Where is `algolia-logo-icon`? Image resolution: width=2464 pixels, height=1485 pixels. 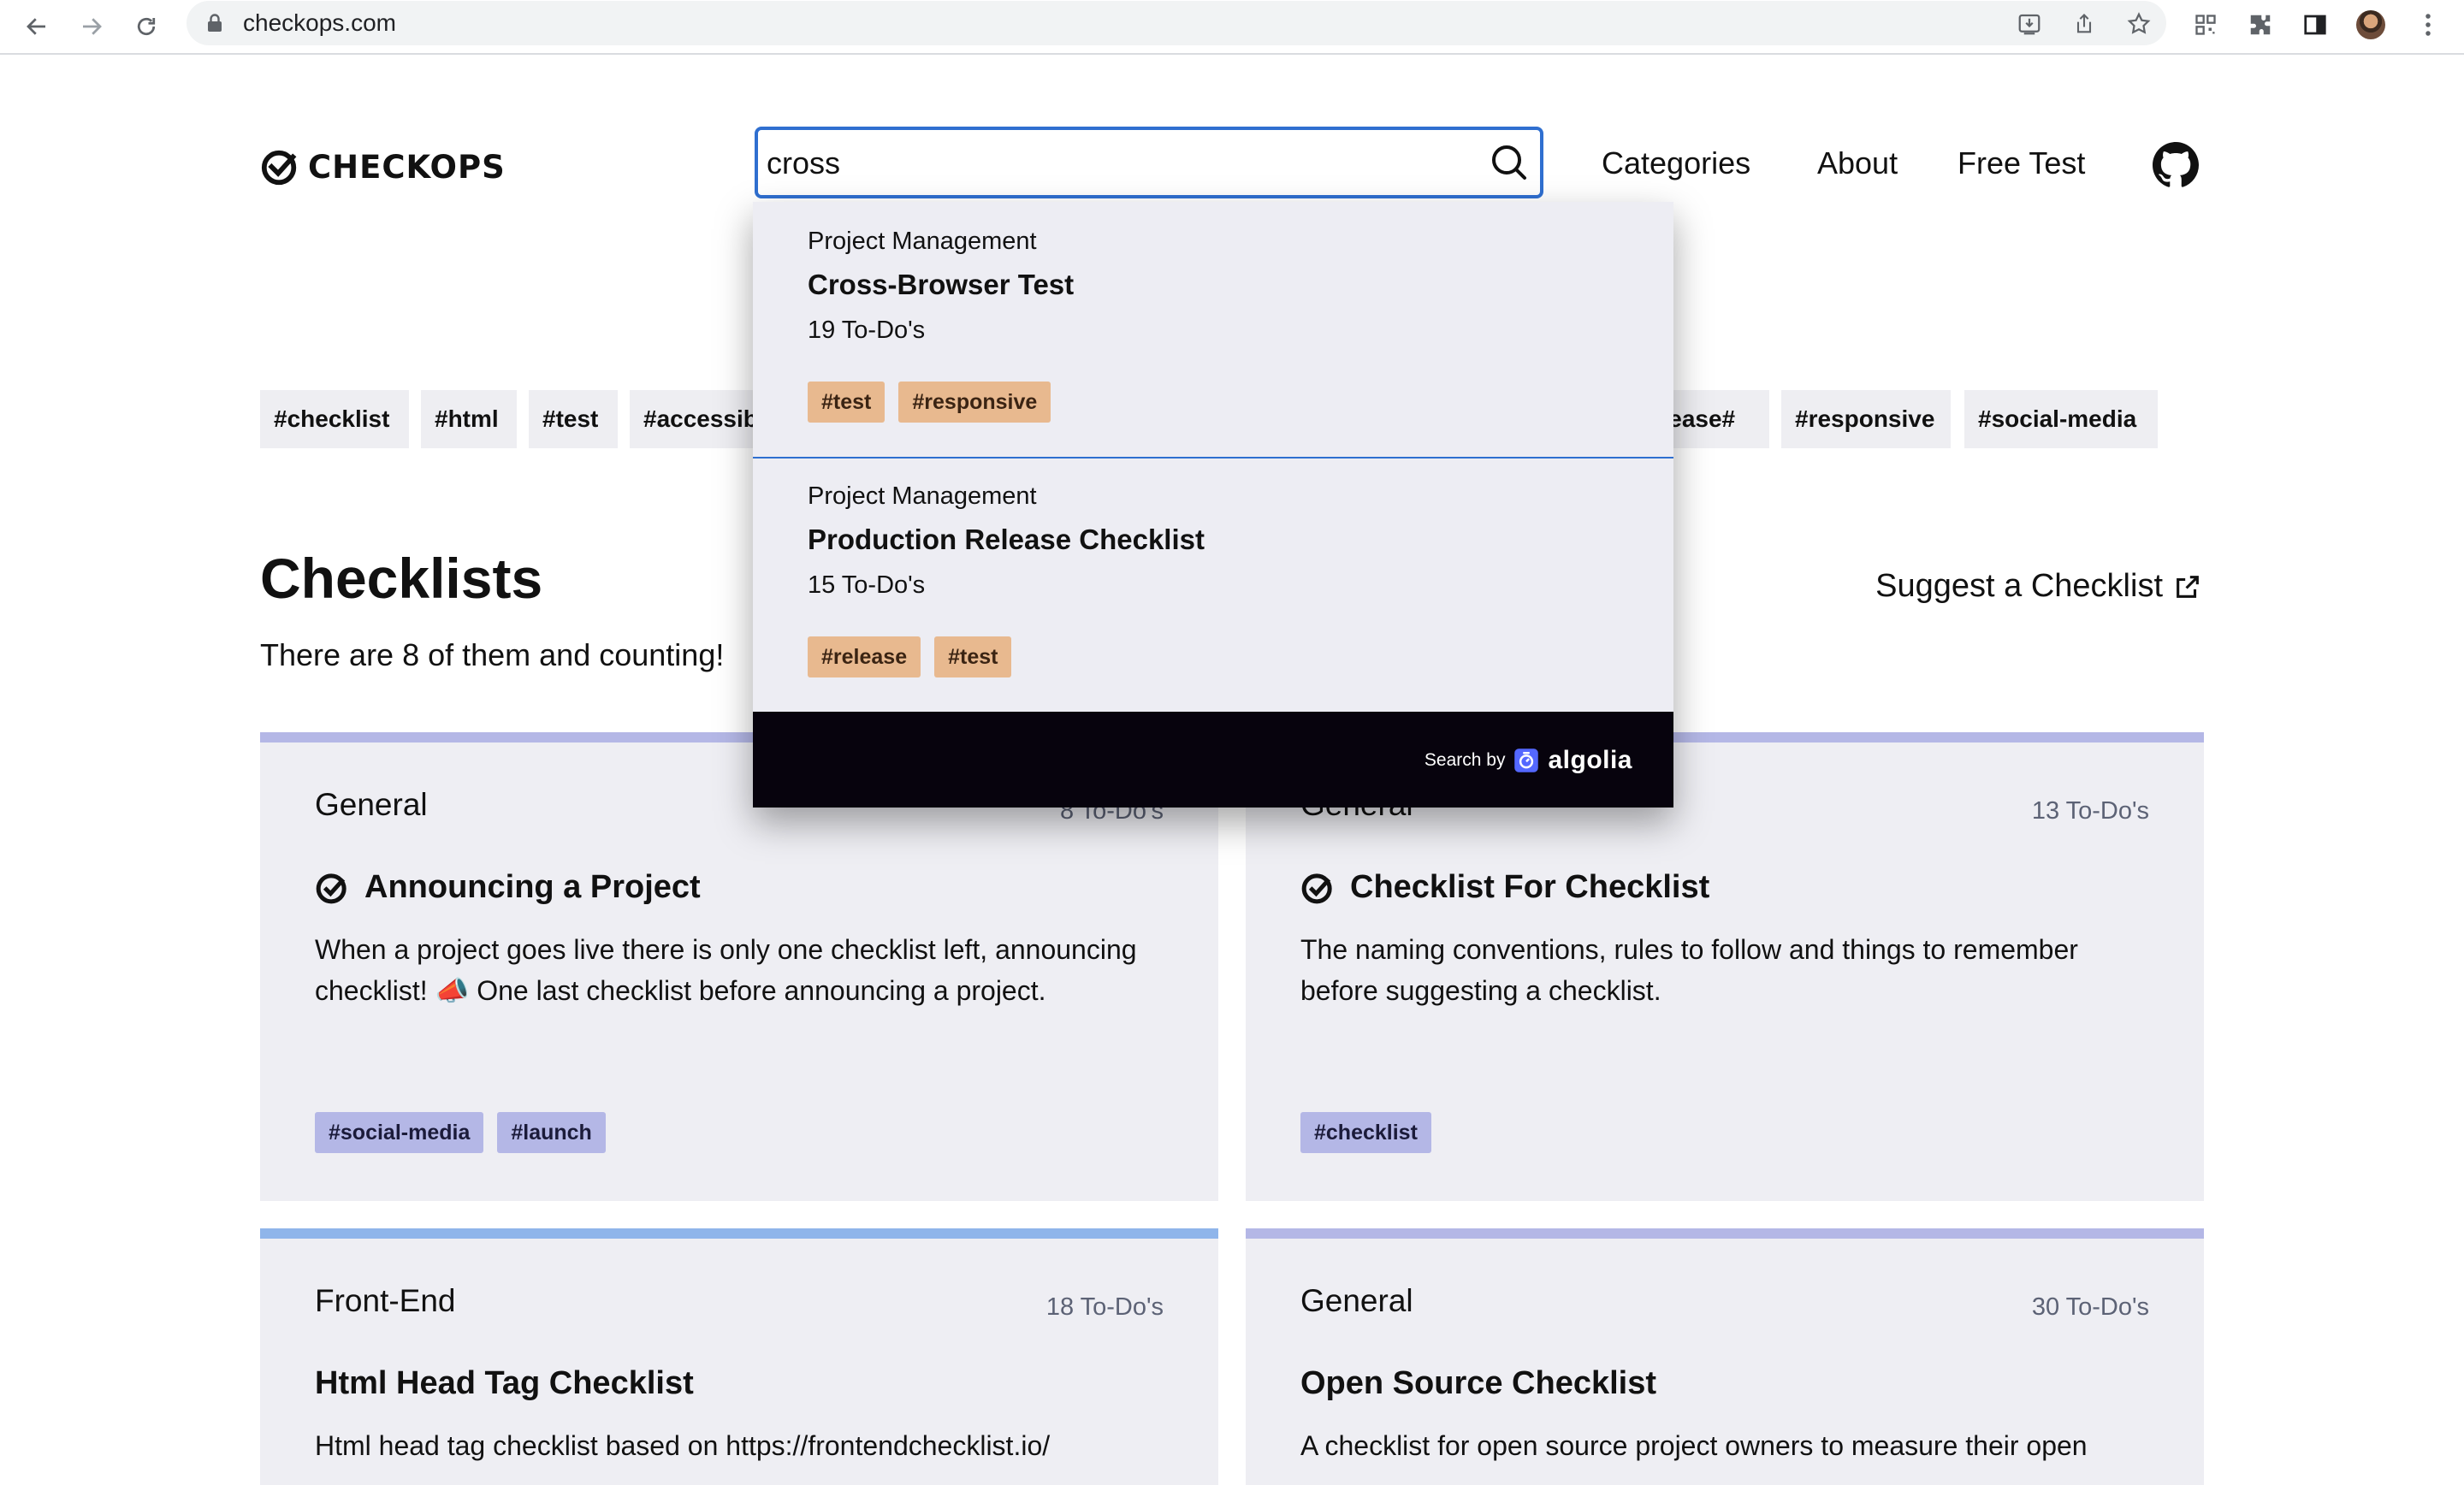
algolia-logo-icon is located at coordinates (1526, 760).